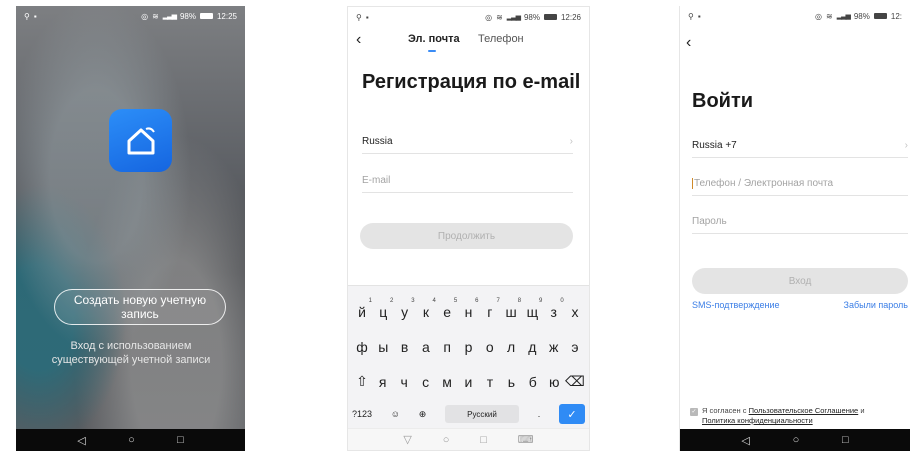 The width and height of the screenshot is (910, 457). I want to click on login-button: Вход, so click(800, 281).